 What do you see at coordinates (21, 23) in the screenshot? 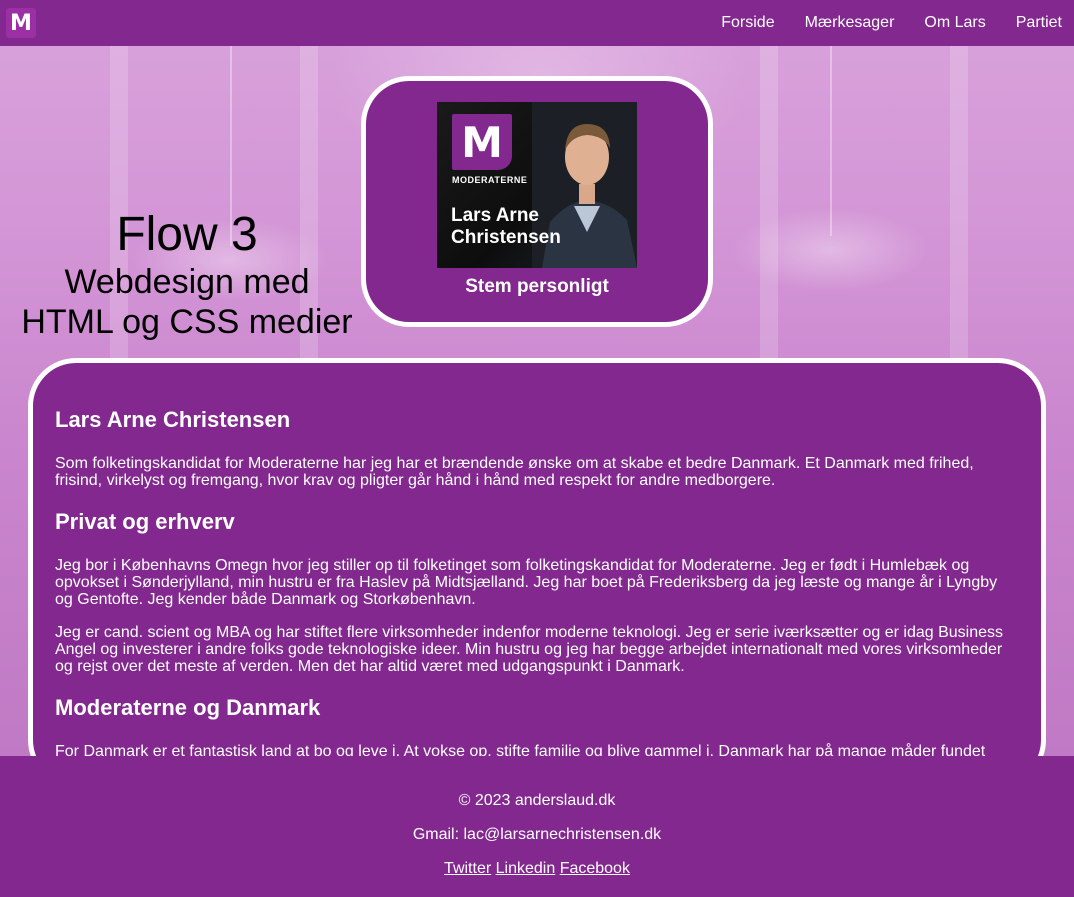
I see `site-logo: M` at bounding box center [21, 23].